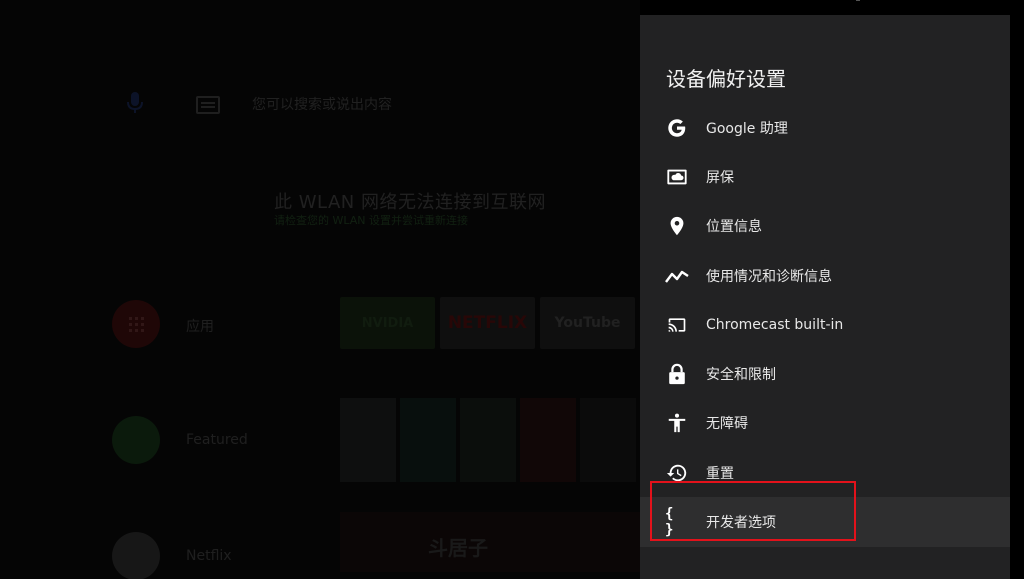  I want to click on cast-icon, so click(677, 325).